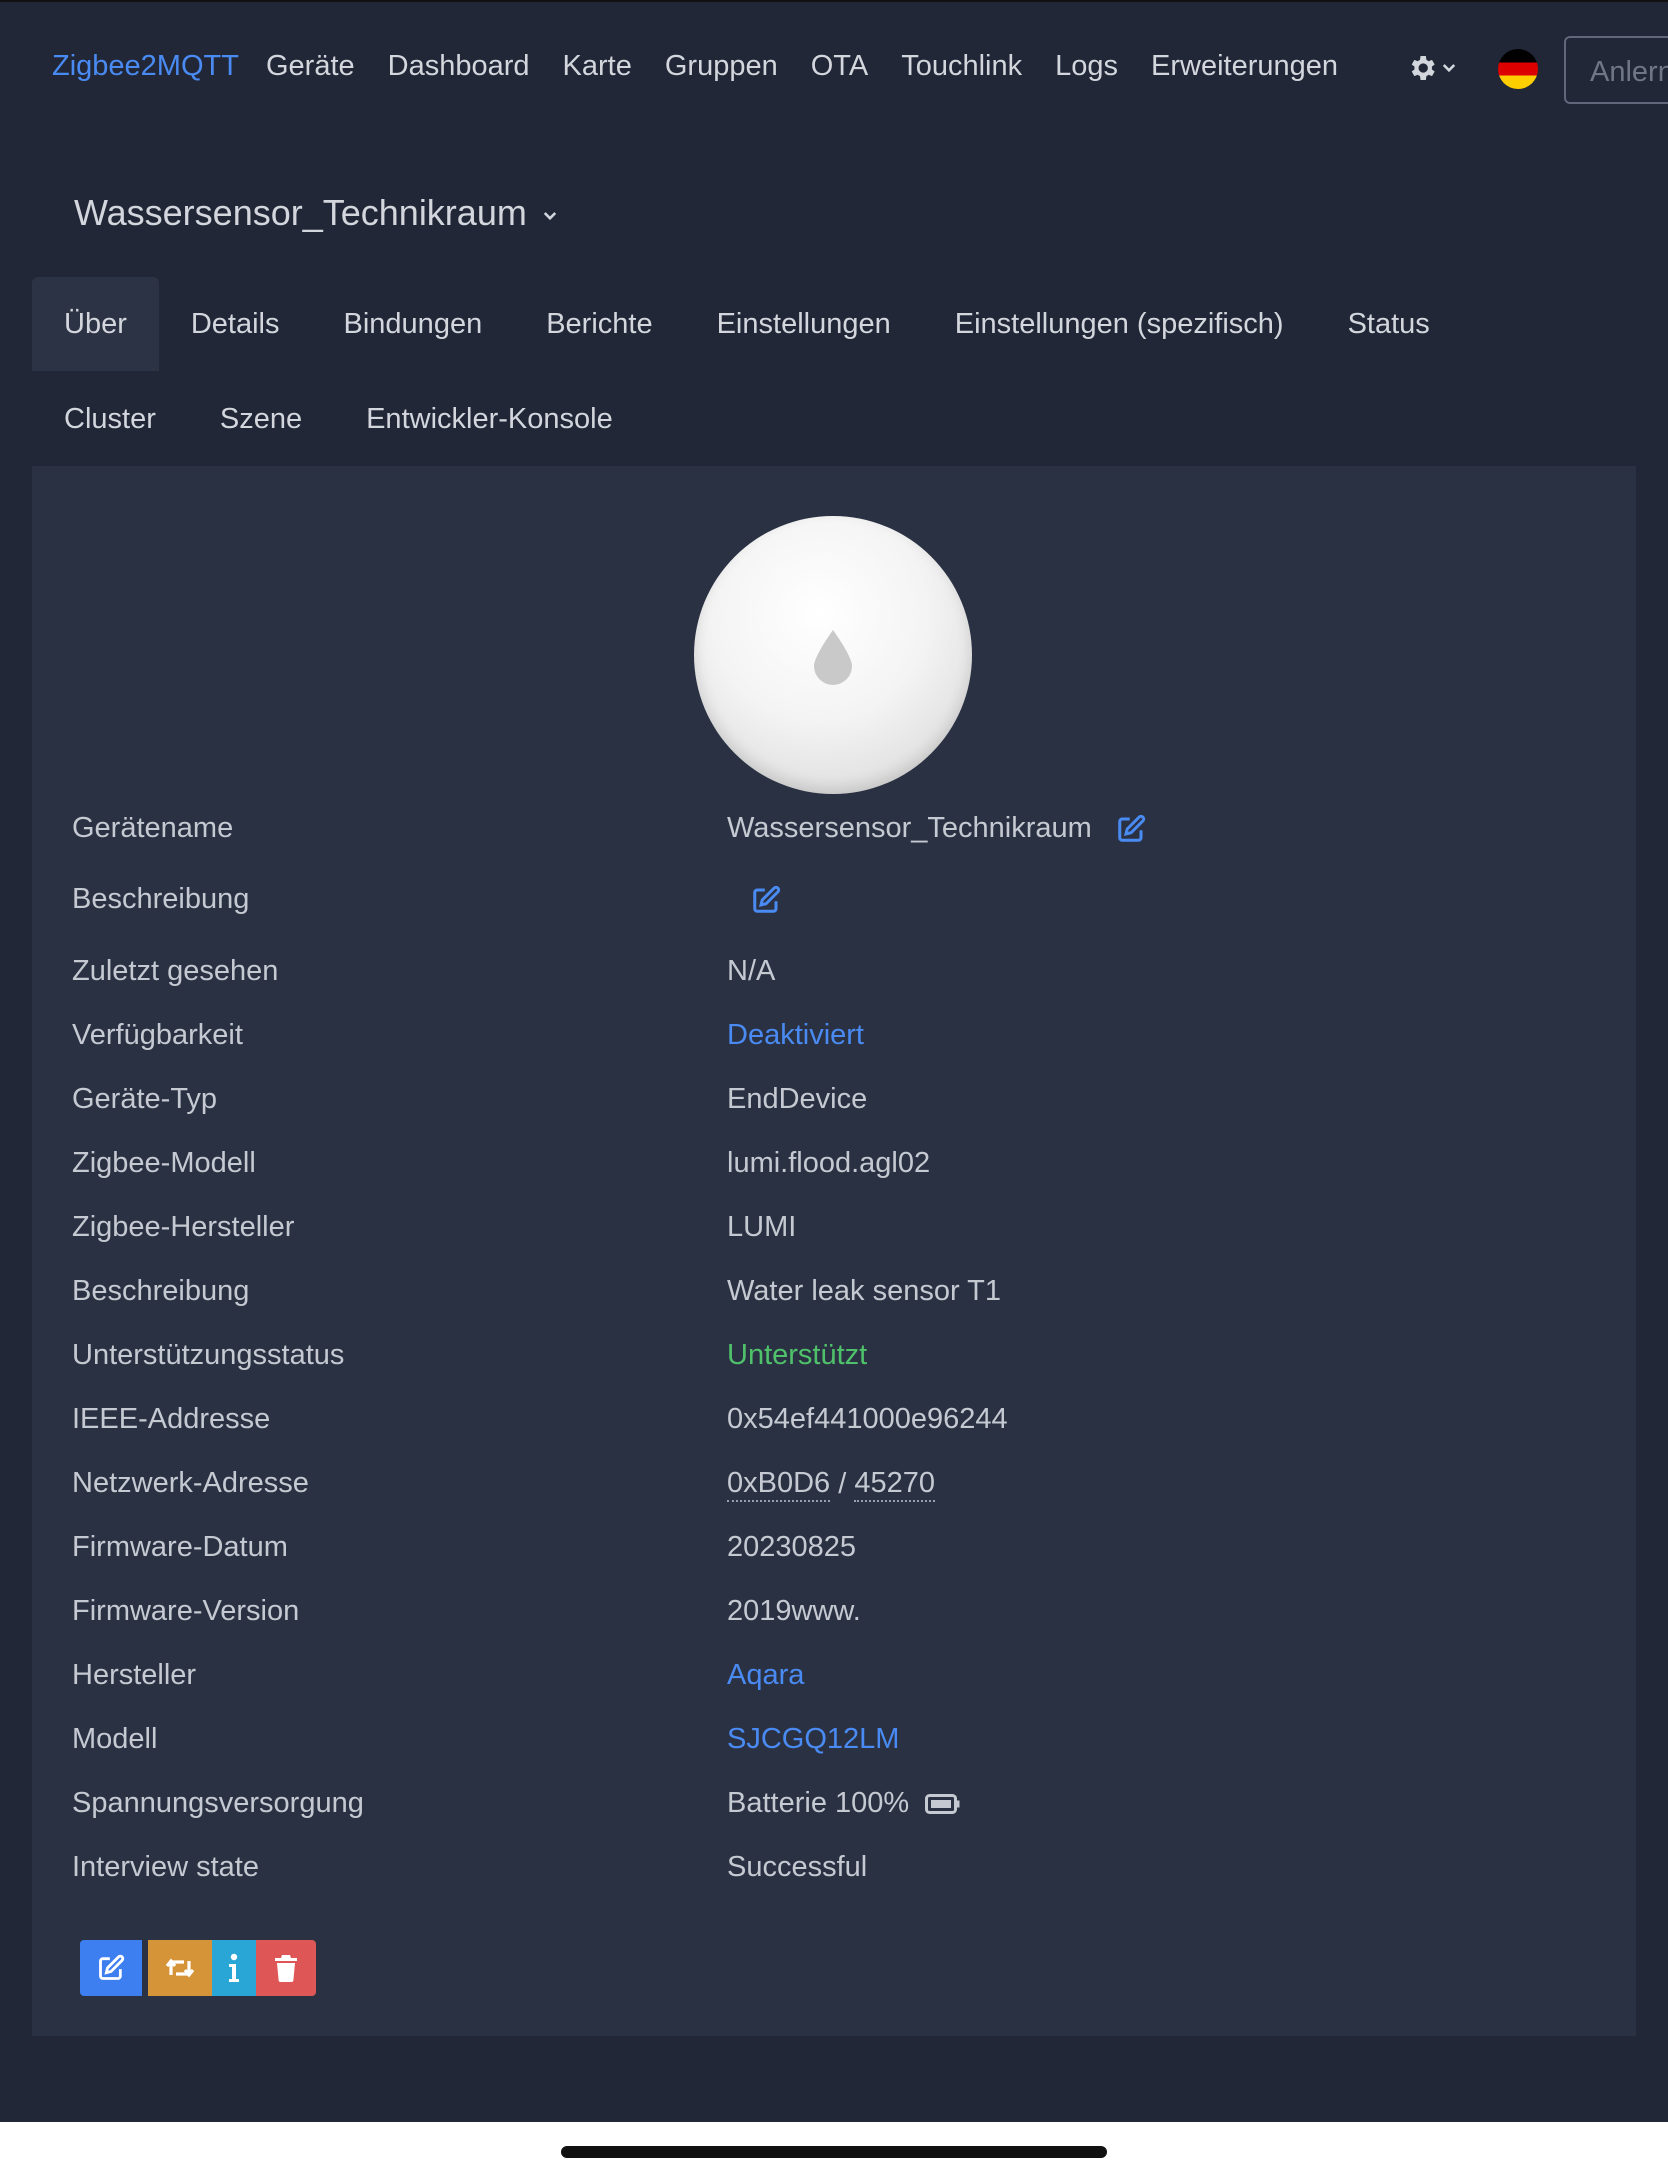 This screenshot has height=2172, width=1668. Describe the element at coordinates (110, 419) in the screenshot. I see `tab-clusters: Cluster` at that location.